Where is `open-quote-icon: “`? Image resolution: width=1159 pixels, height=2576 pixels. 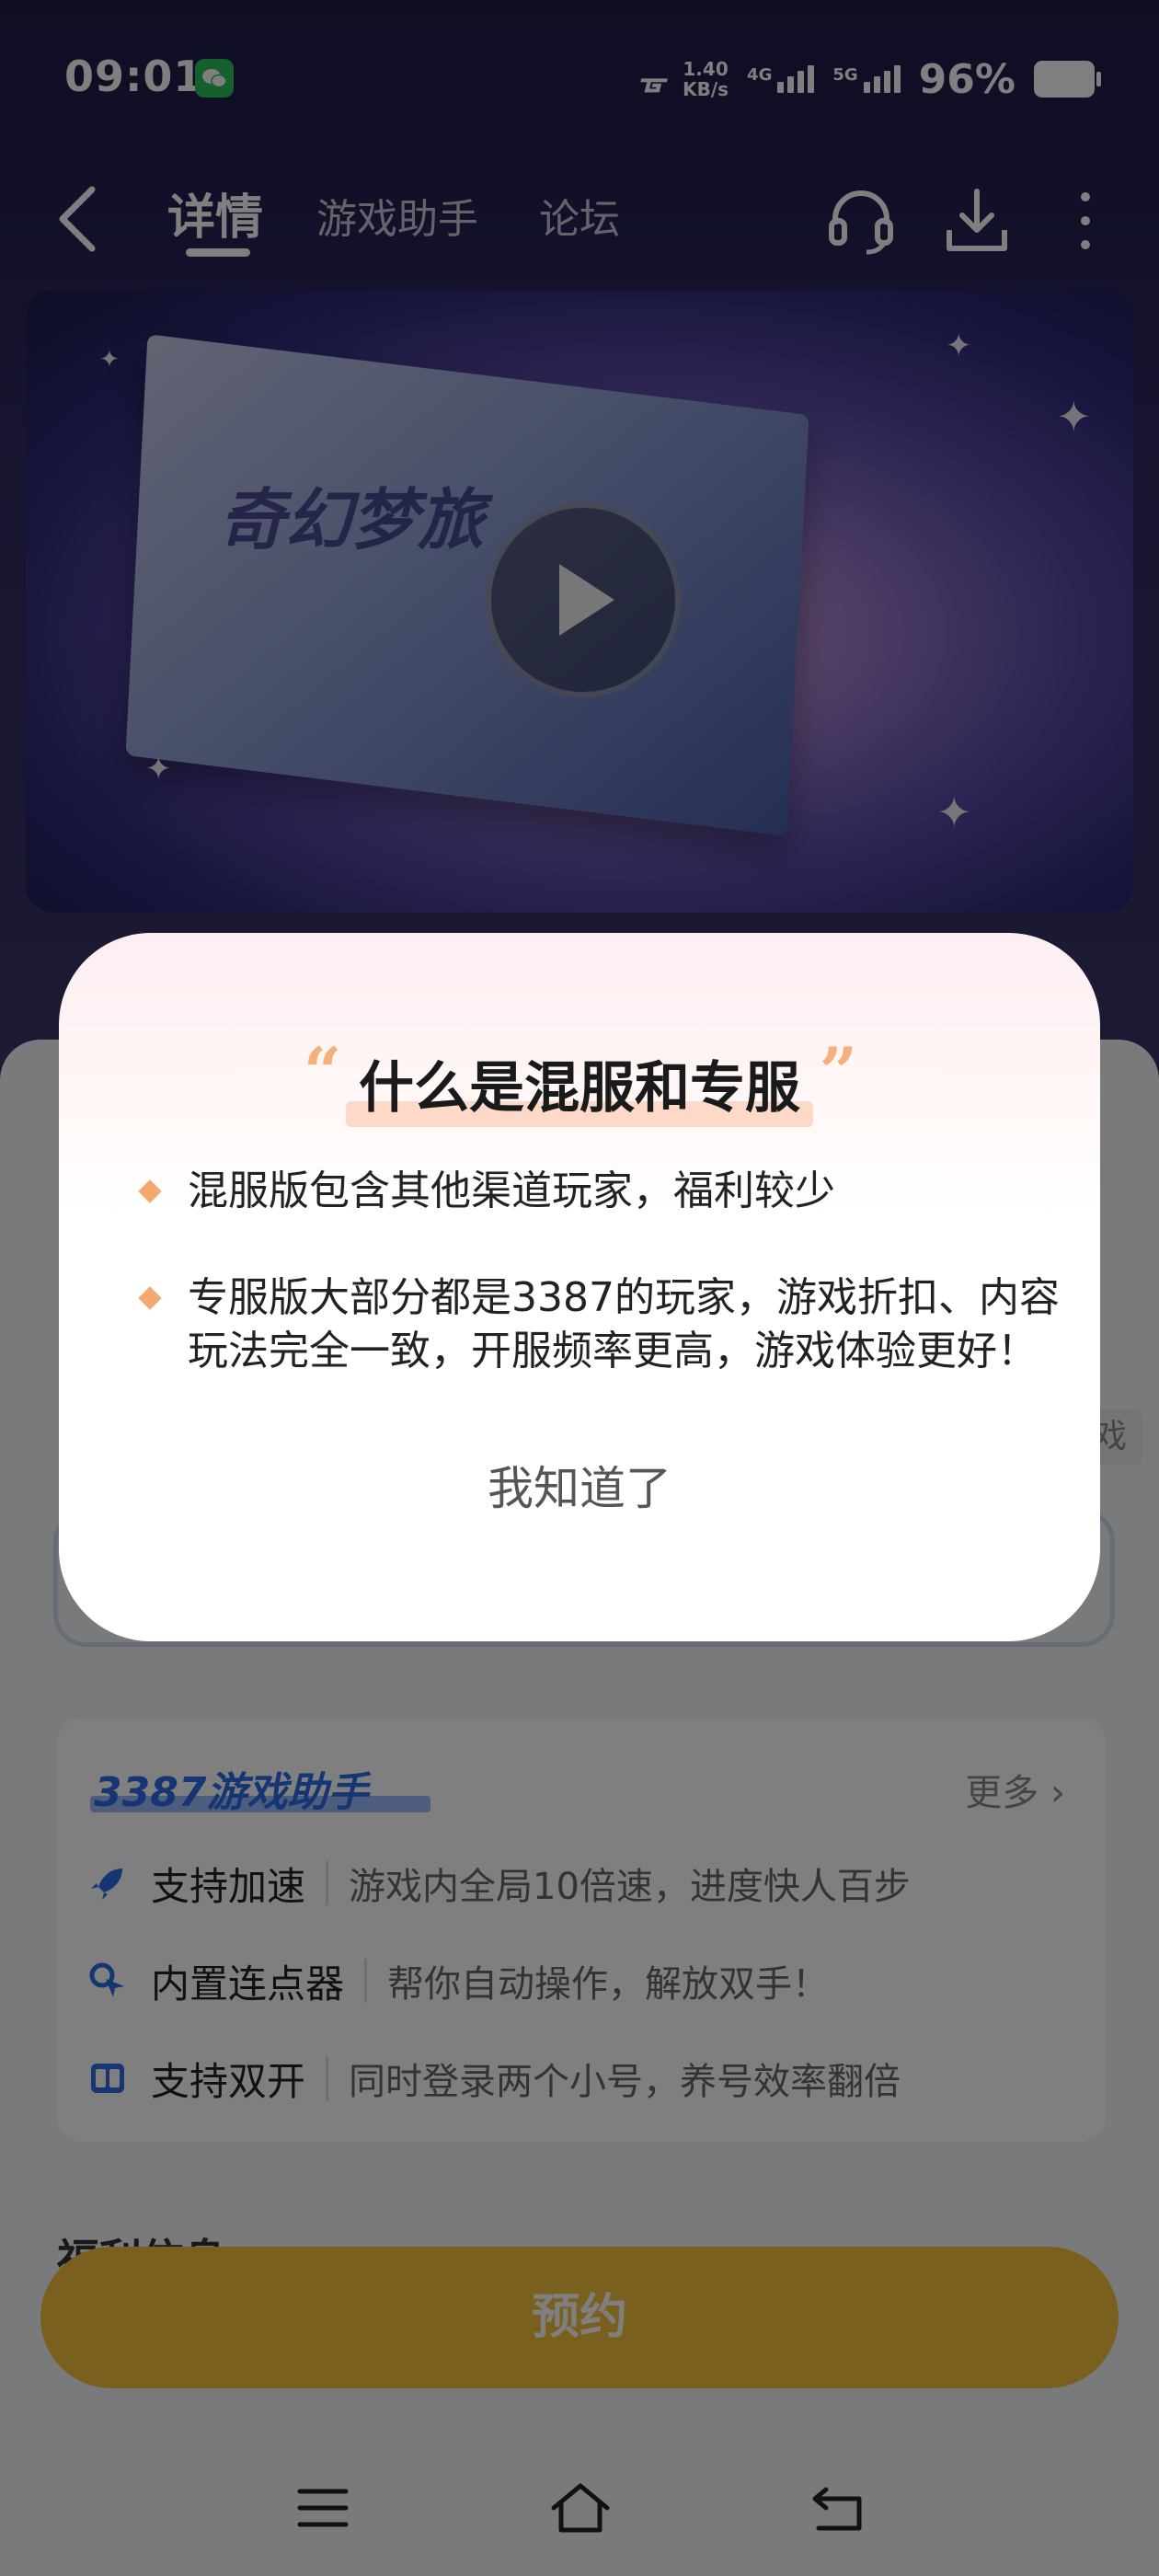 open-quote-icon: “ is located at coordinates (323, 1071).